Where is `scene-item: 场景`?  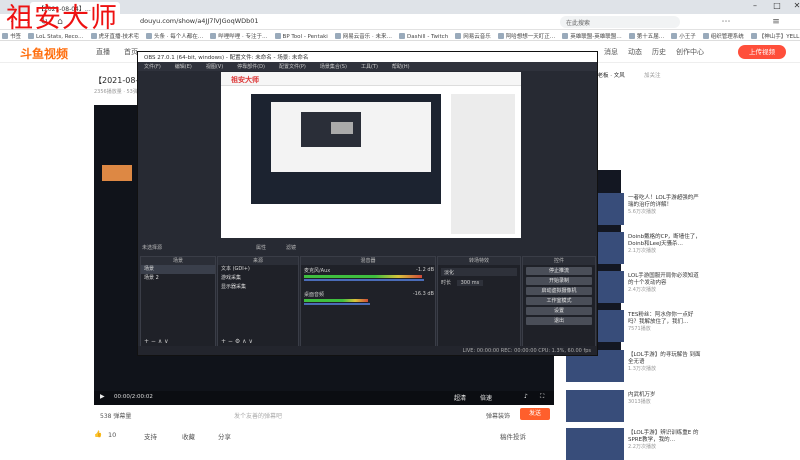
scene-item: 场景 is located at coordinates (178, 269).